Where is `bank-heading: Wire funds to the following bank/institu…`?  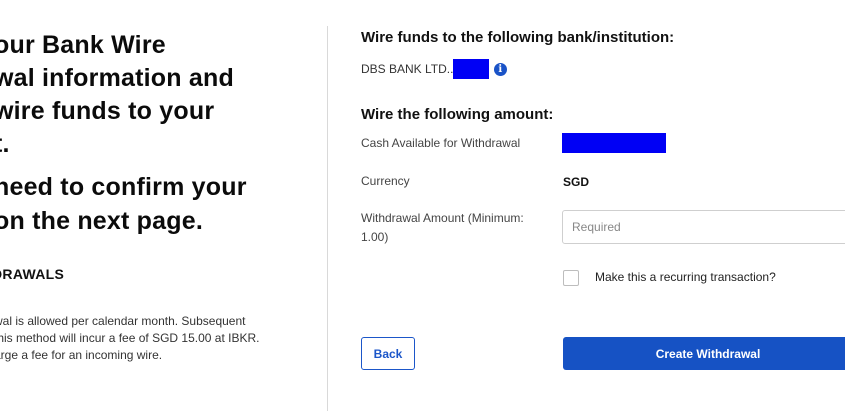
bank-heading: Wire funds to the following bank/institu… is located at coordinates (518, 37).